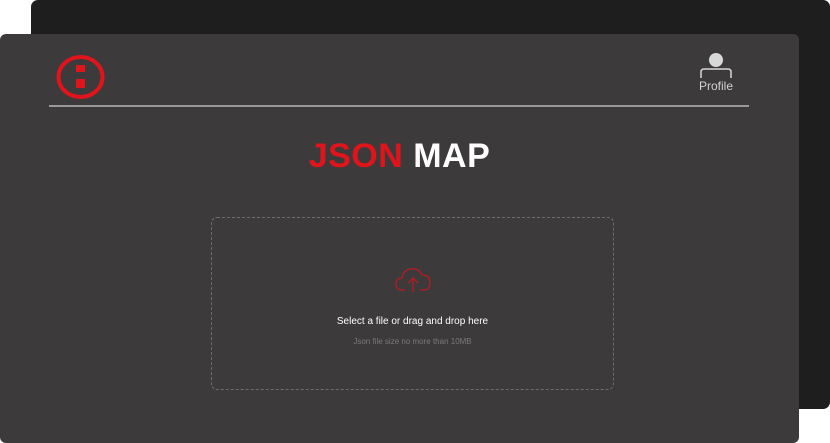 Image resolution: width=830 pixels, height=443 pixels. Describe the element at coordinates (399, 106) in the screenshot. I see `header-divider` at that location.